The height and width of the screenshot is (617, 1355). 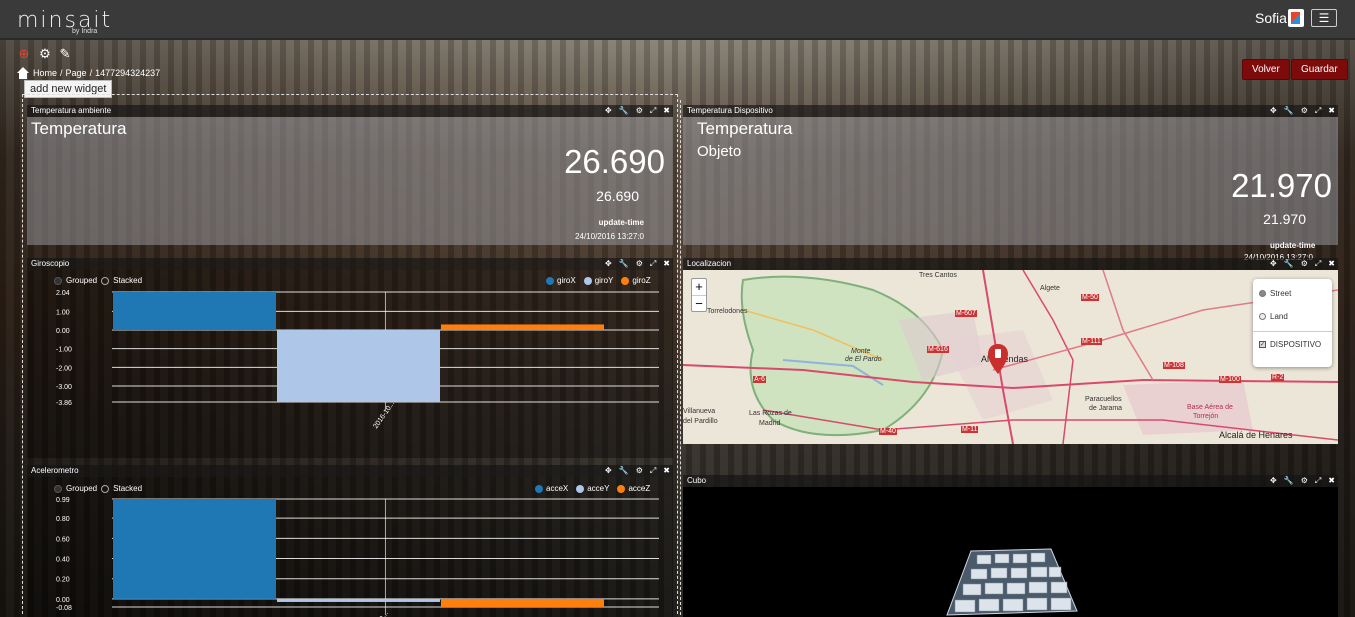 I want to click on bar-giroY, so click(x=358, y=366).